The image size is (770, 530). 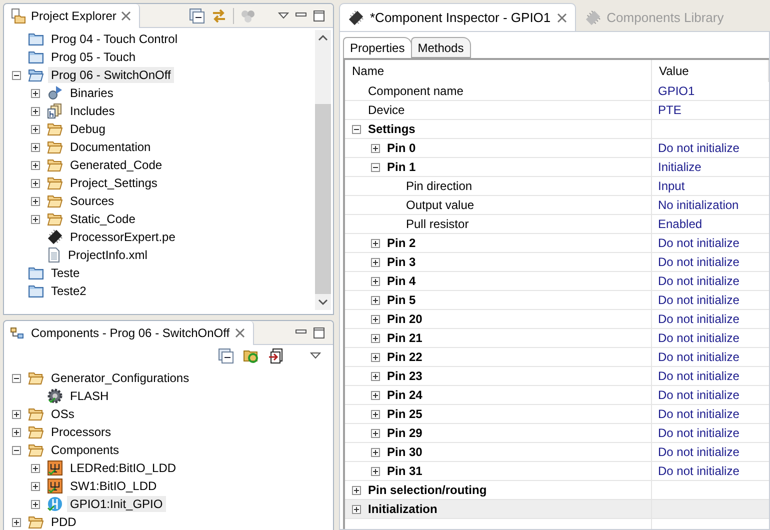 I want to click on property-row: Pin 1 Initialize, so click(x=557, y=167).